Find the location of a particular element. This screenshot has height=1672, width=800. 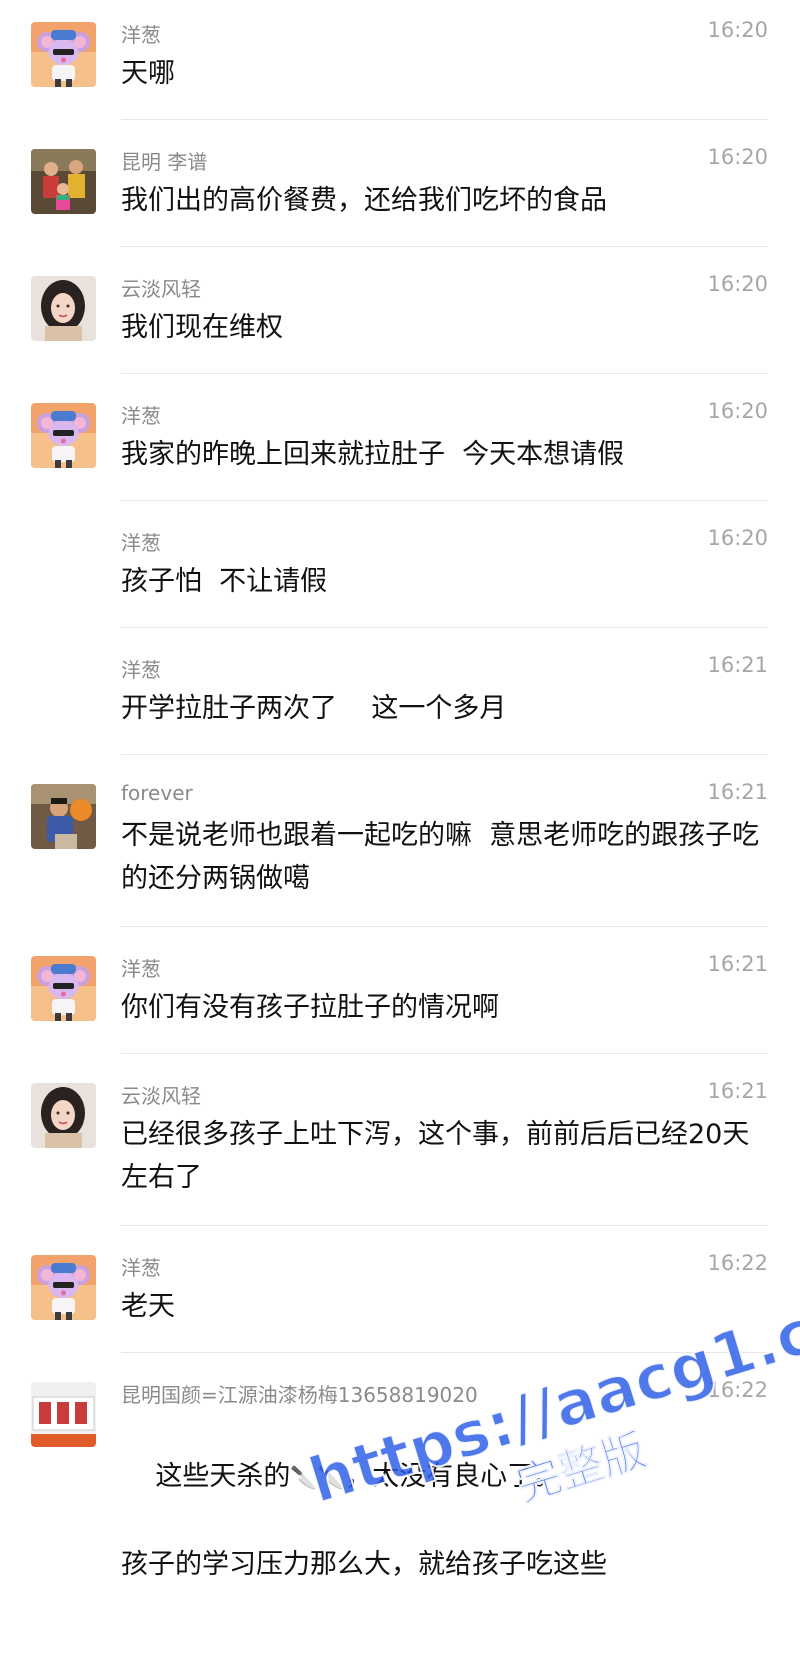

message-text: 我家的昨晚上回来就拉肚子 今天本想请假 is located at coordinates (373, 454).